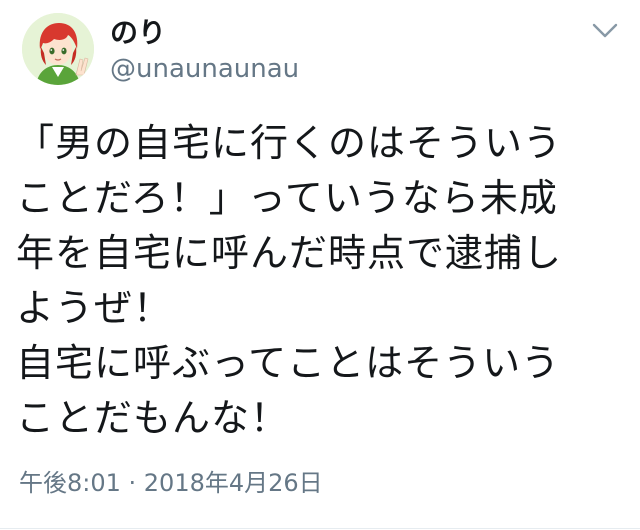 This screenshot has height=530, width=640. Describe the element at coordinates (288, 363) in the screenshot. I see `tweet-text-line: 自宅に呼ぶってことはそういう` at that location.